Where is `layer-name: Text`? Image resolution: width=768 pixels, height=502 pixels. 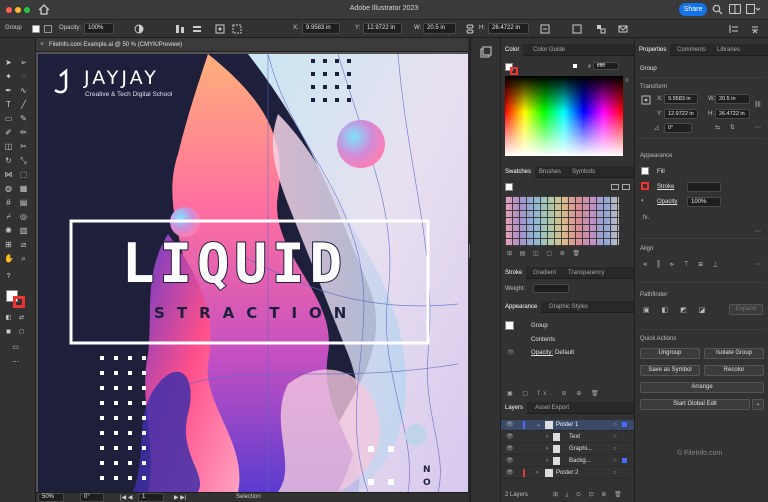
layer-name: Text is located at coordinates (574, 437).